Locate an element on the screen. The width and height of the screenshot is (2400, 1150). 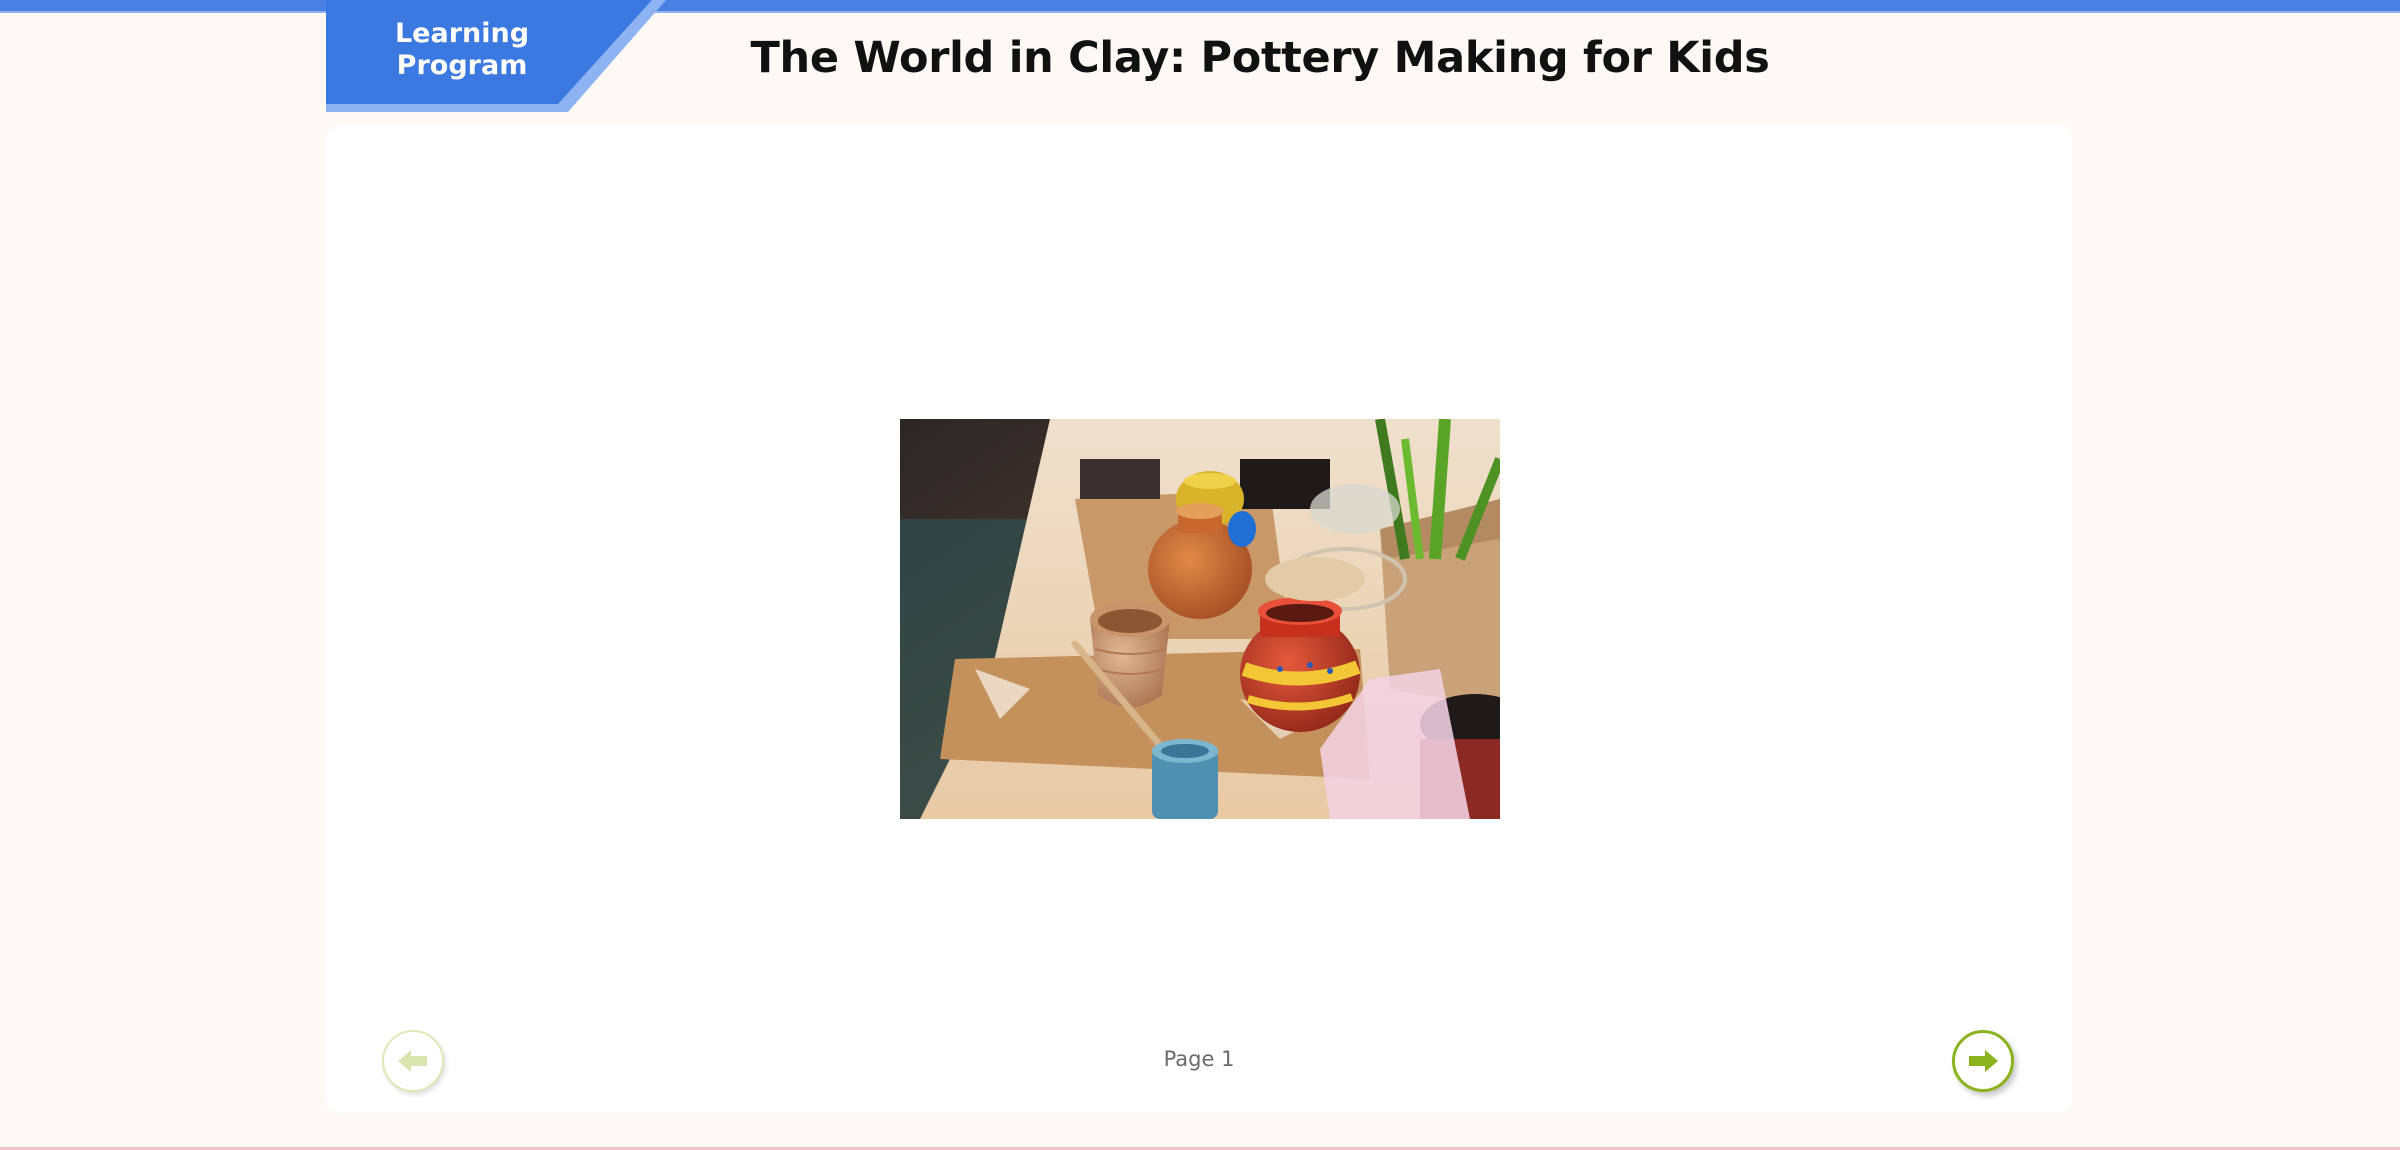
previous-page-button is located at coordinates (413, 1061).